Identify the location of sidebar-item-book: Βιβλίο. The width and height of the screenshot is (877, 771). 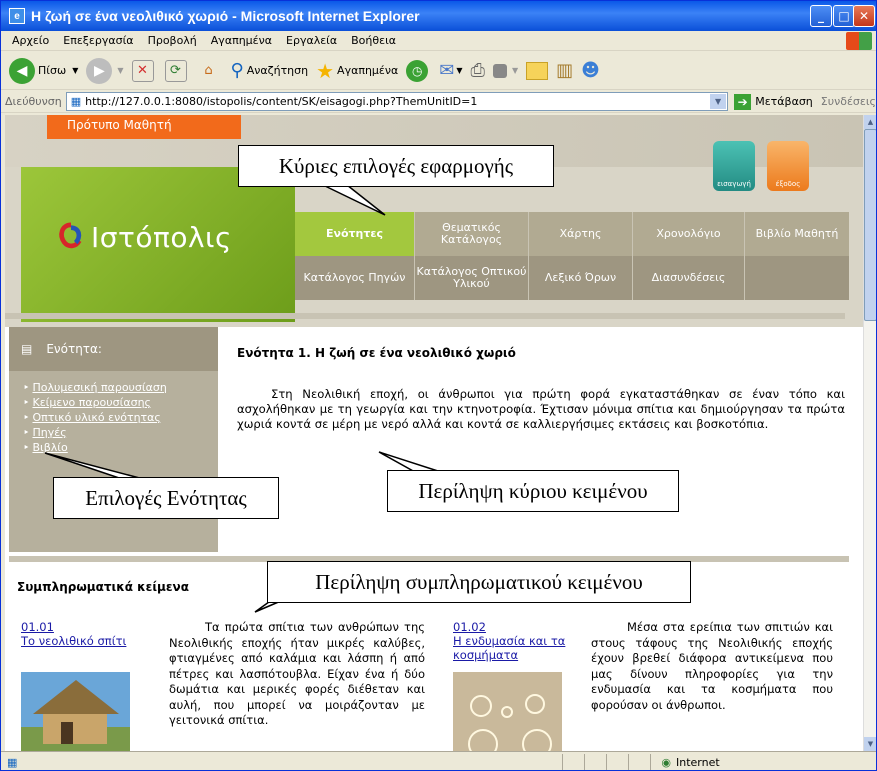
(120, 447).